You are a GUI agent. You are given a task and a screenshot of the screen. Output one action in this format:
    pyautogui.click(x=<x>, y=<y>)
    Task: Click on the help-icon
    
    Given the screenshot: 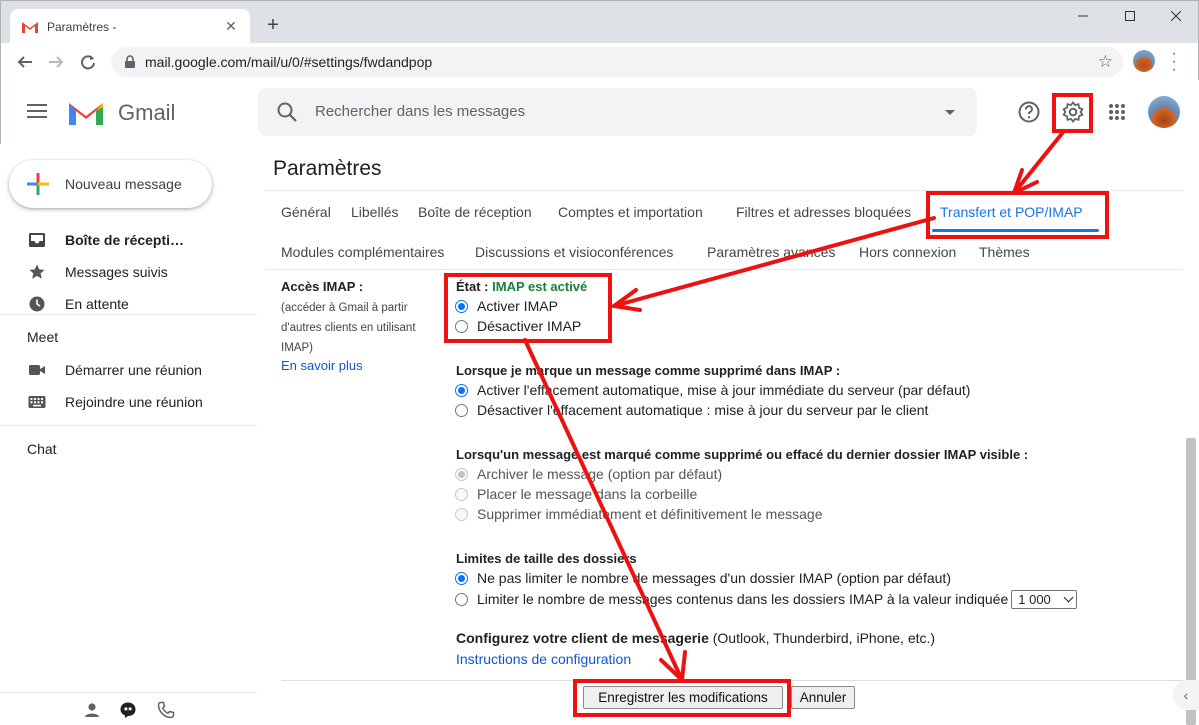 What is the action you would take?
    pyautogui.click(x=1029, y=112)
    